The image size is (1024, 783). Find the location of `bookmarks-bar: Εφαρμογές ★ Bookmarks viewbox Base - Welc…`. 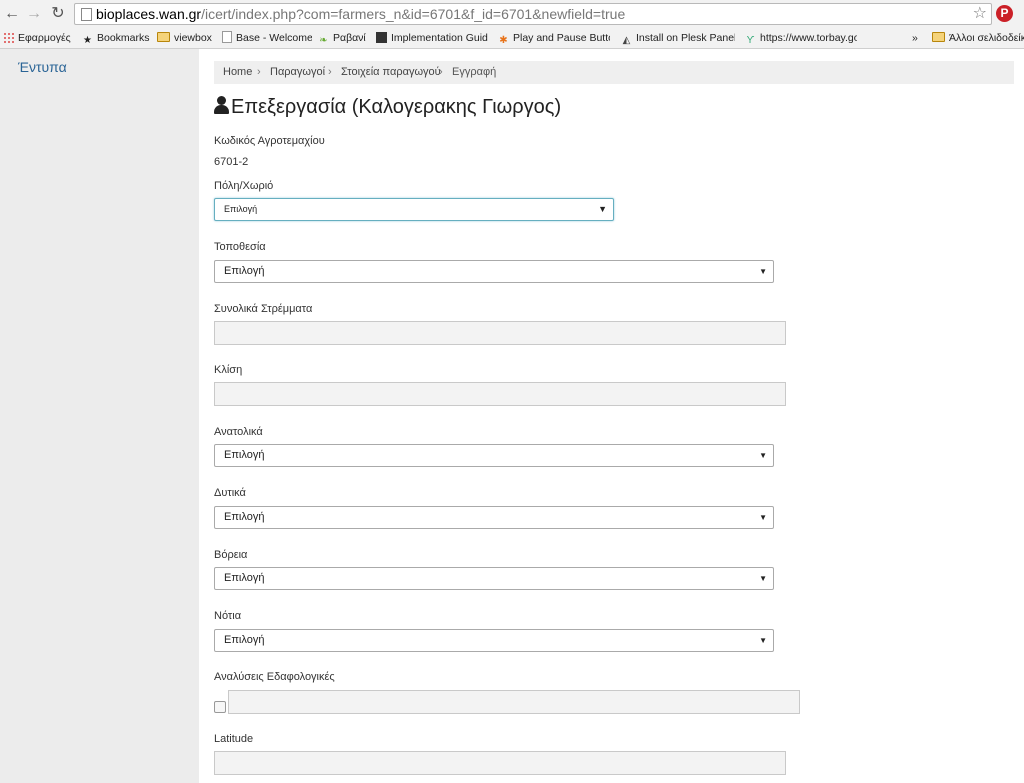

bookmarks-bar: Εφαρμογές ★ Bookmarks viewbox Base - Welc… is located at coordinates (512, 38).